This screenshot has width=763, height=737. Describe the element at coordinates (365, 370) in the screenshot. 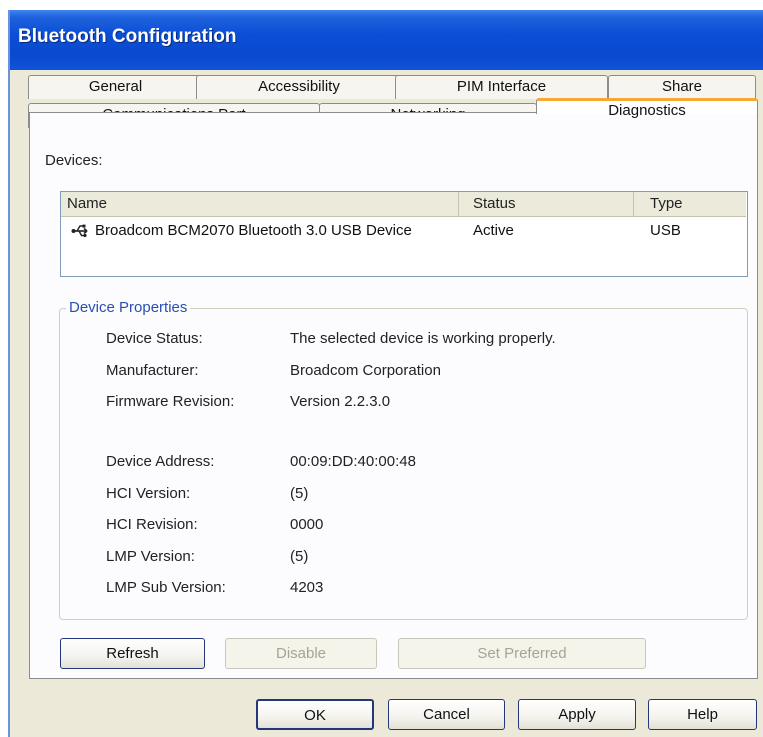

I see `manufacturer-value: Broadcom Corporation` at that location.